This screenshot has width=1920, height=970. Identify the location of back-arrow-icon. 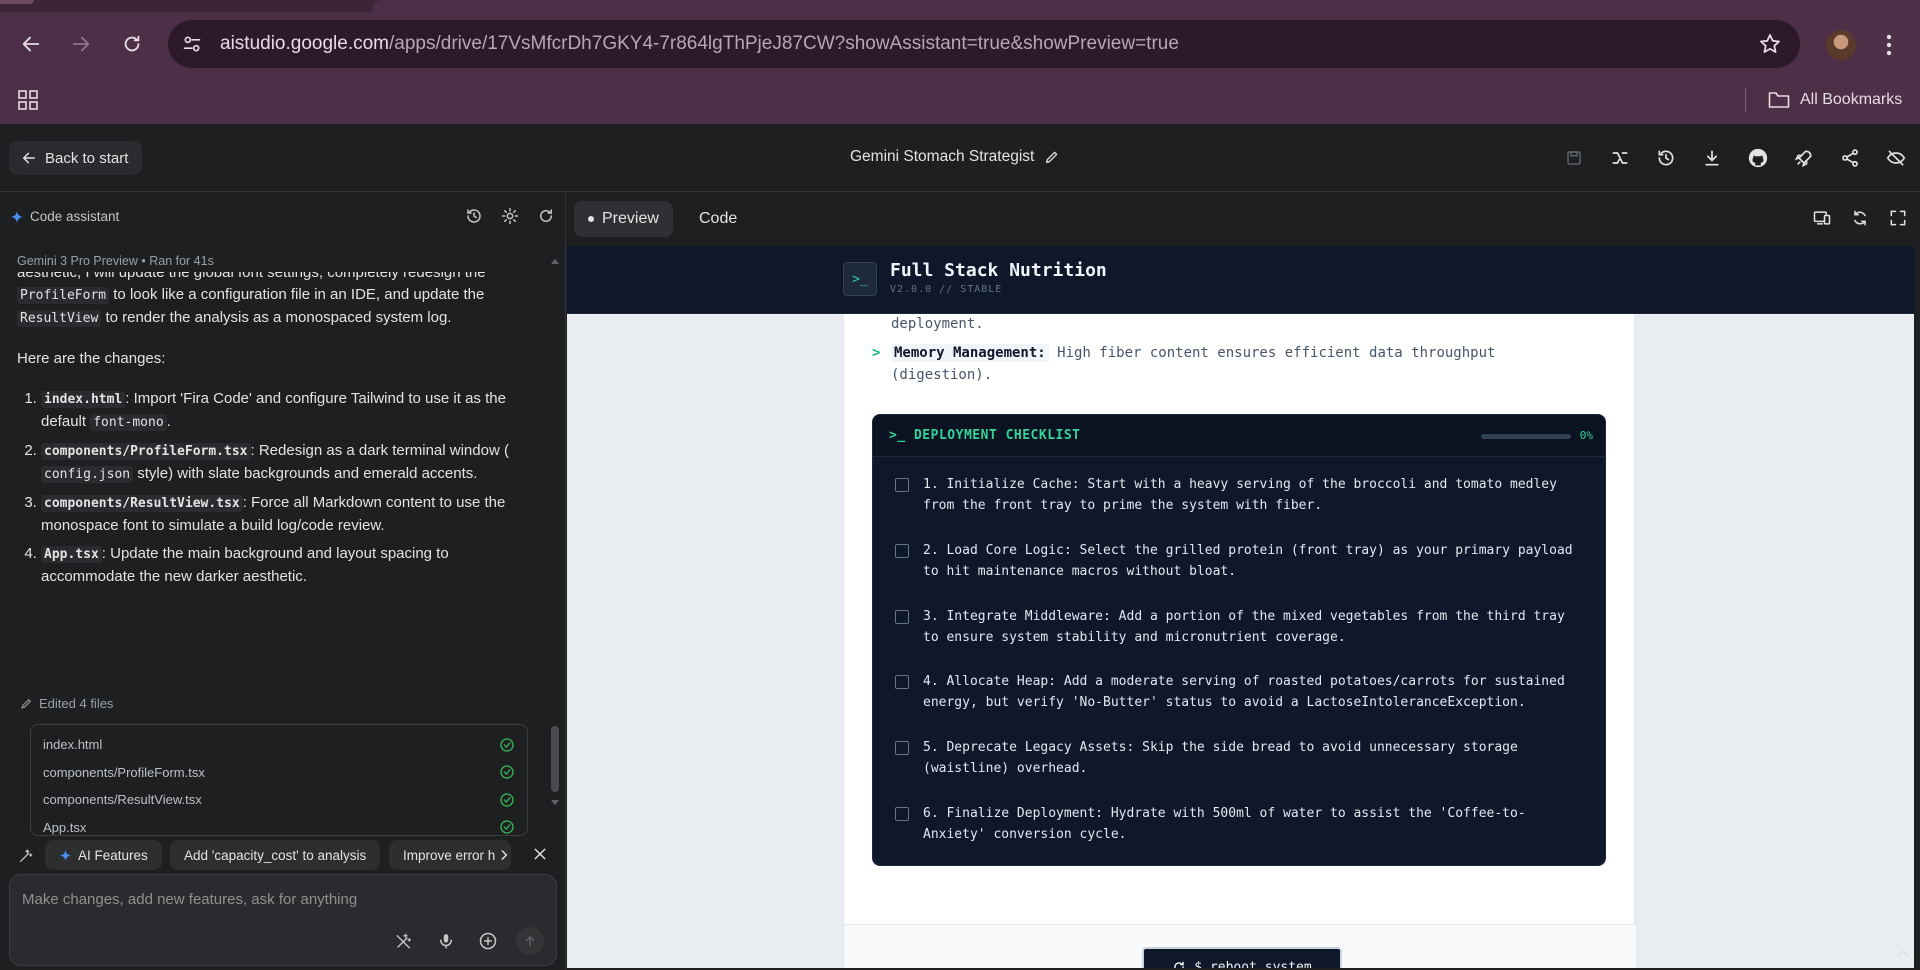
(31, 44).